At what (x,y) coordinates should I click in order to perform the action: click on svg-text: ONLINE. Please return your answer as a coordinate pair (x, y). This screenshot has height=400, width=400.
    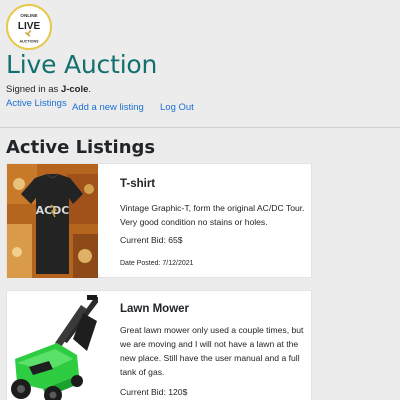
    Looking at the image, I should click on (28, 15).